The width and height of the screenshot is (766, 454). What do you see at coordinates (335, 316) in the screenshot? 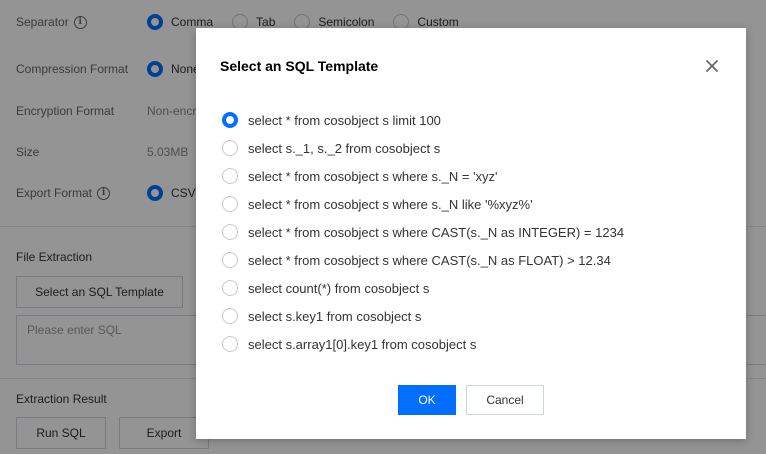
I see `template-option-label: select s.key1 from cosobject s` at bounding box center [335, 316].